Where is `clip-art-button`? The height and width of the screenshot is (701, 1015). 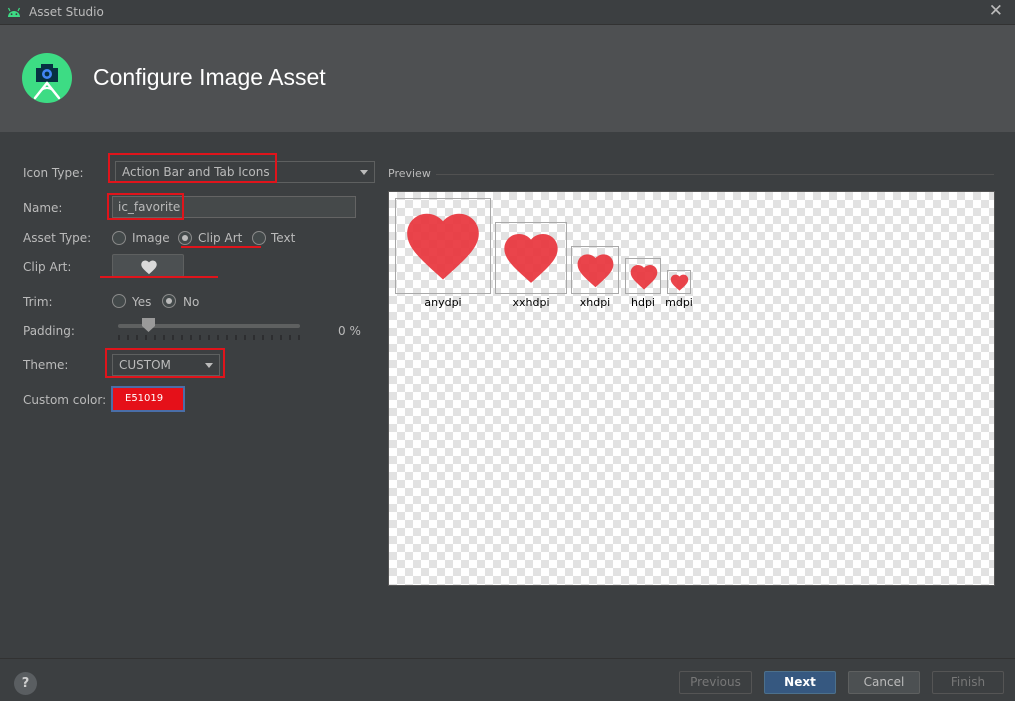
clip-art-button is located at coordinates (148, 265).